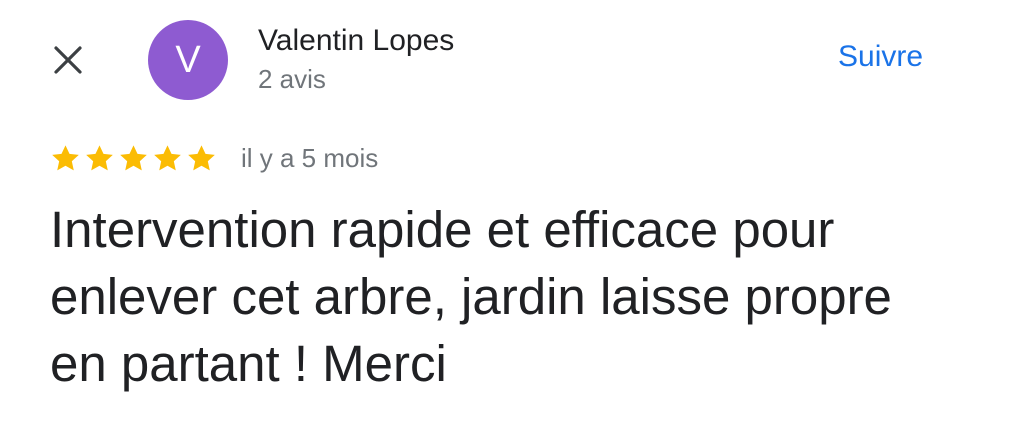  I want to click on avatar-initial: V, so click(188, 59).